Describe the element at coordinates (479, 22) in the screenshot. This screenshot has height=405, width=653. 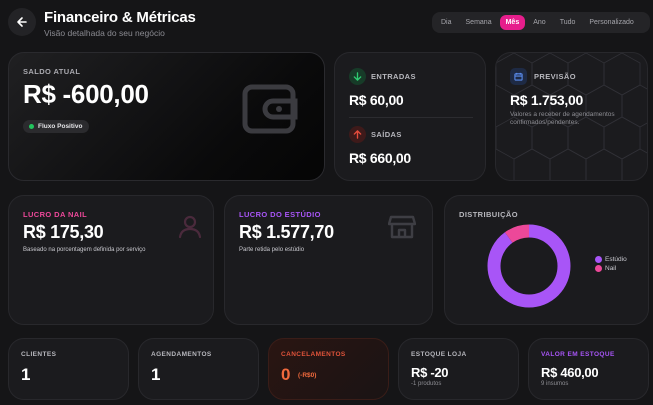
I see `period-semana: Semana` at that location.